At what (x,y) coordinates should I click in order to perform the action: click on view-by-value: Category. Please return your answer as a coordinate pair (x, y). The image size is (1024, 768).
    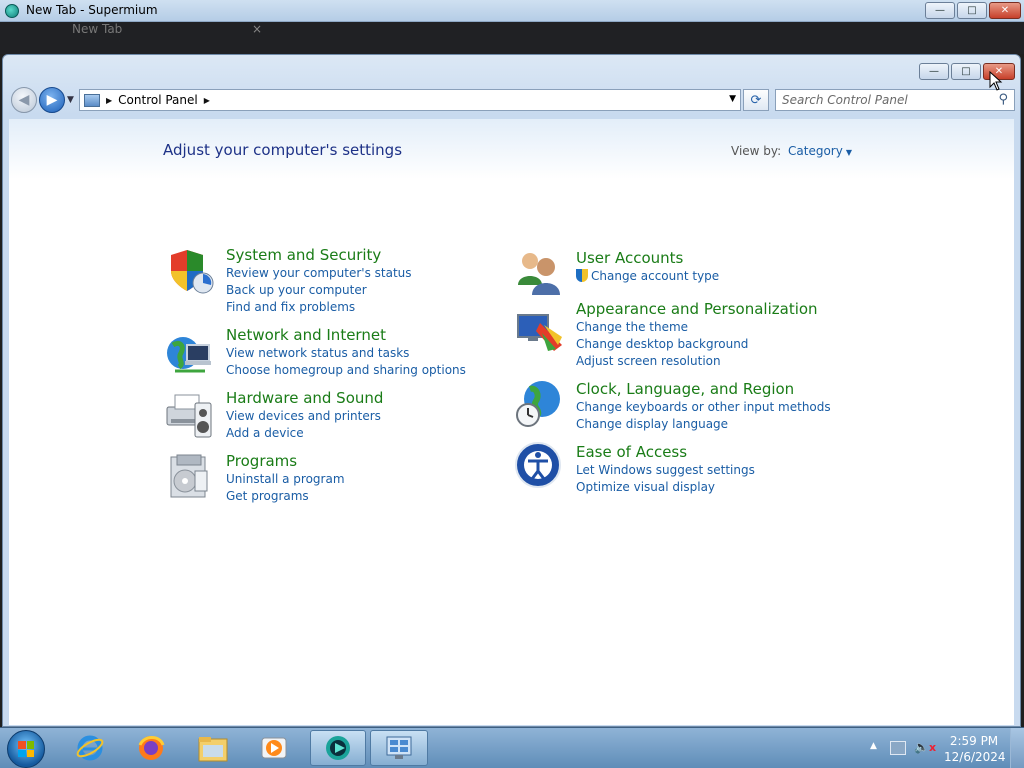
    Looking at the image, I should click on (815, 151).